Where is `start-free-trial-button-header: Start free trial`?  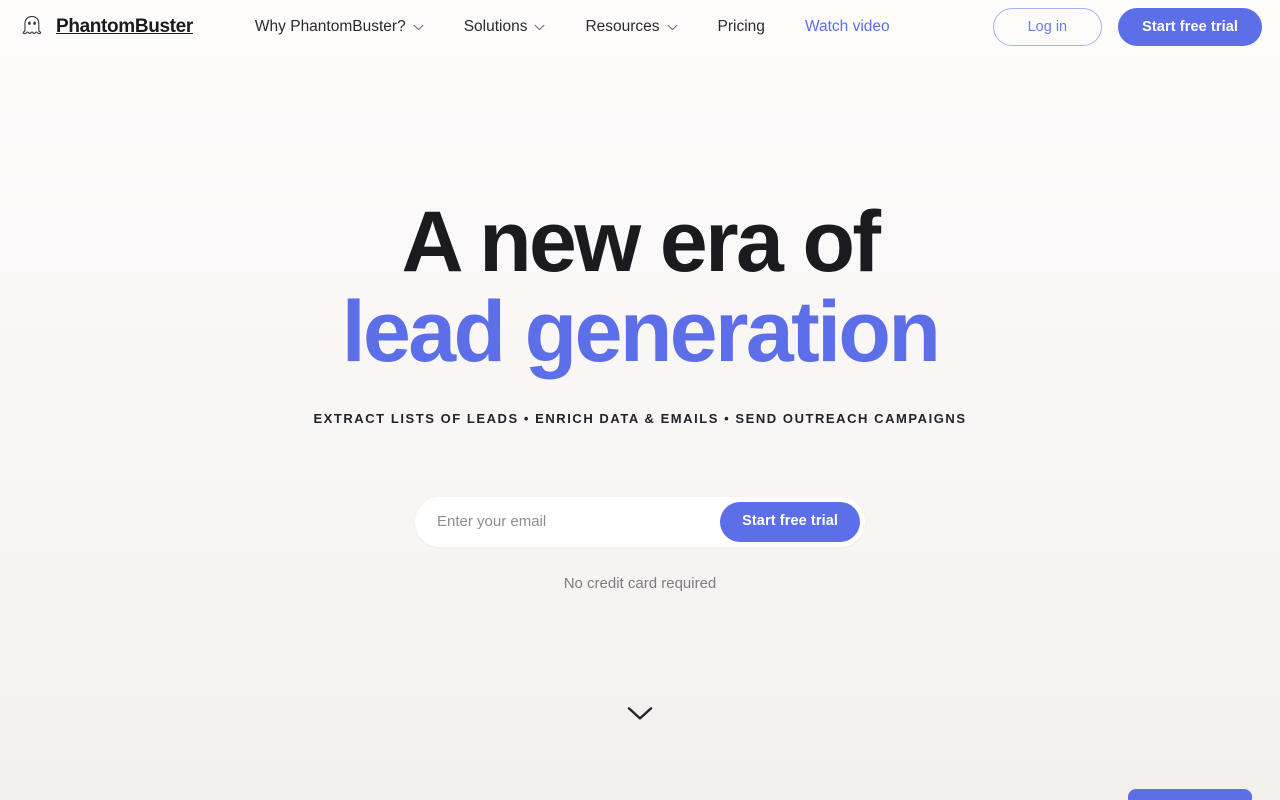 start-free-trial-button-header: Start free trial is located at coordinates (1190, 27).